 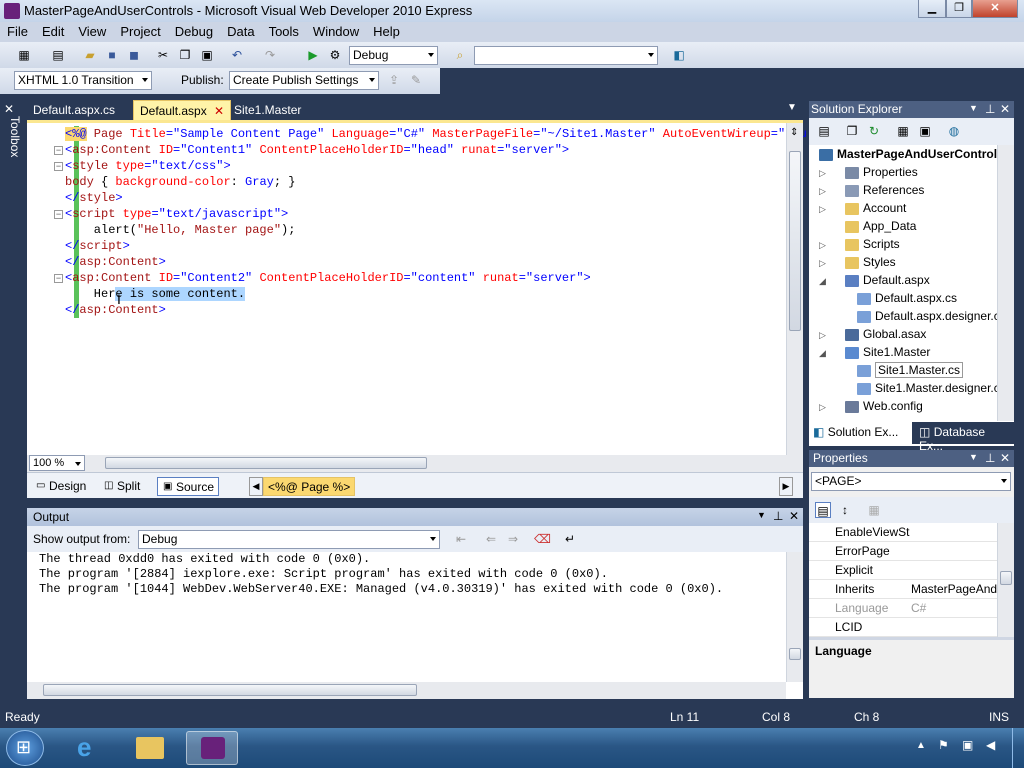 What do you see at coordinates (907, 388) in the screenshot?
I see `tree-item: Site1.Master.designer.cs` at bounding box center [907, 388].